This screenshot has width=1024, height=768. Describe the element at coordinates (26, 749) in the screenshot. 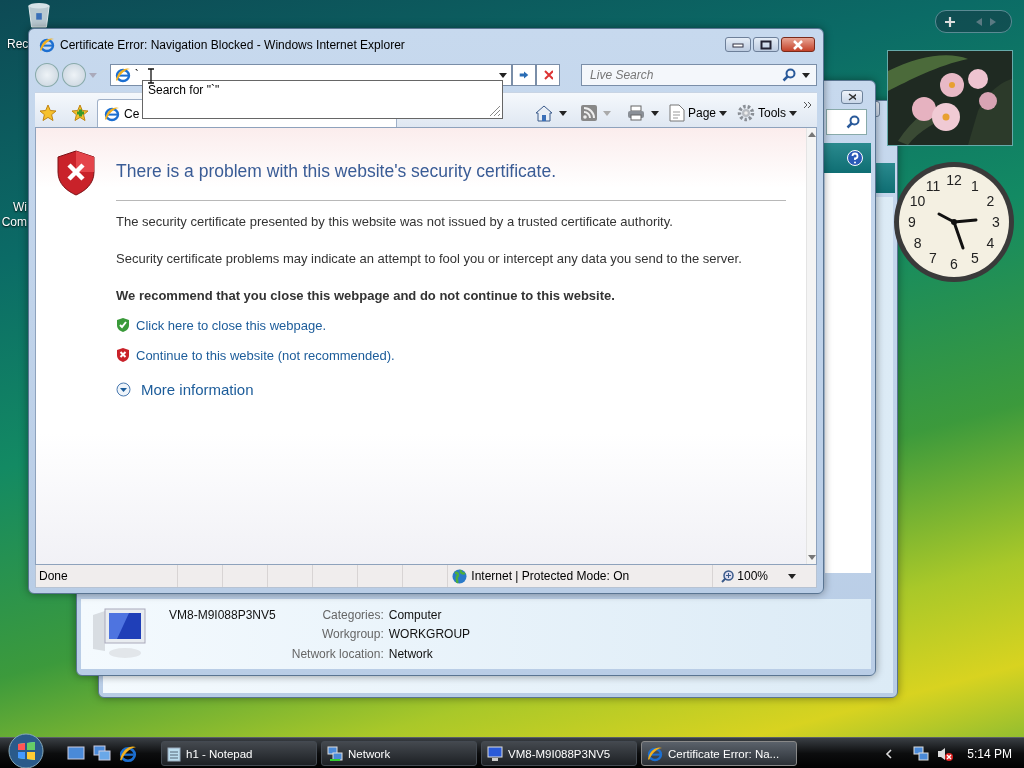

I see `start-button` at that location.